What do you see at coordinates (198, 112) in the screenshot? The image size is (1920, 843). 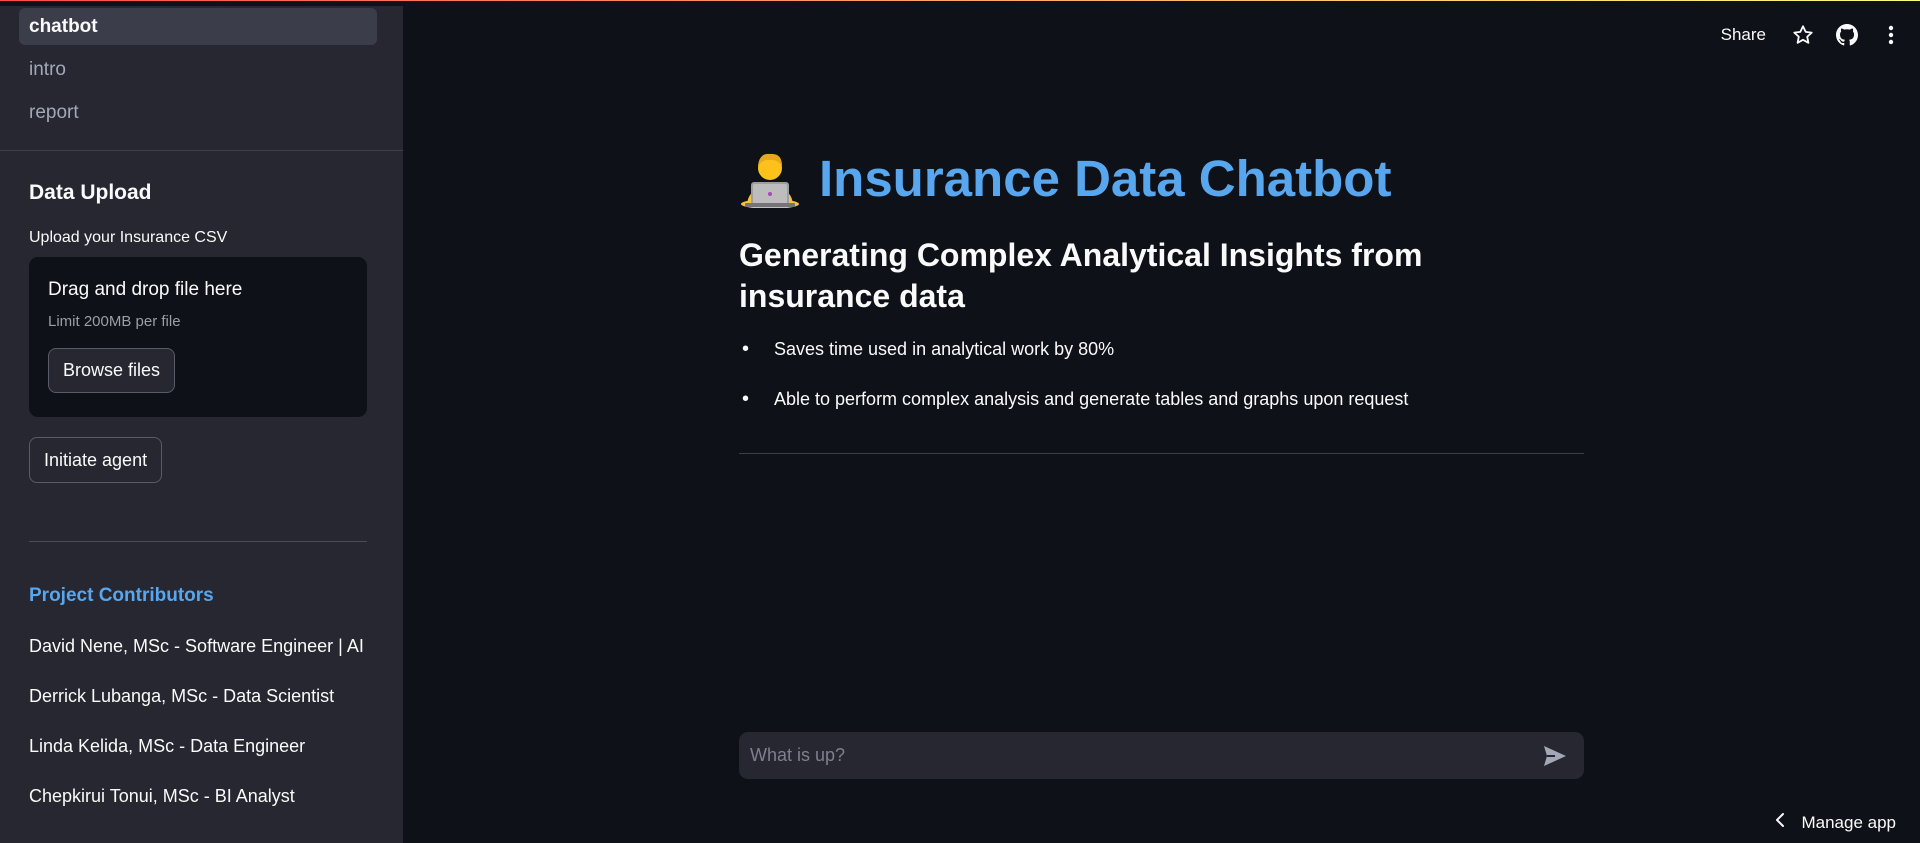 I see `nav-item-report: report` at bounding box center [198, 112].